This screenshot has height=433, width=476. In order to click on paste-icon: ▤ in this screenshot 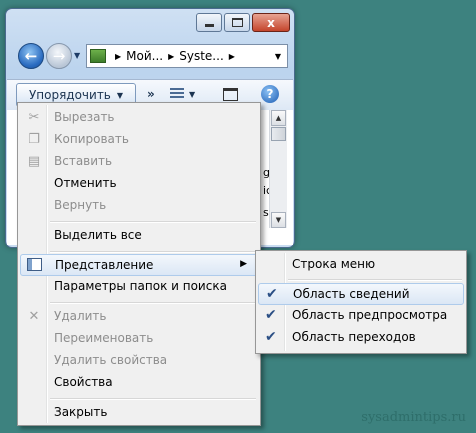, I will do `click(34, 161)`.